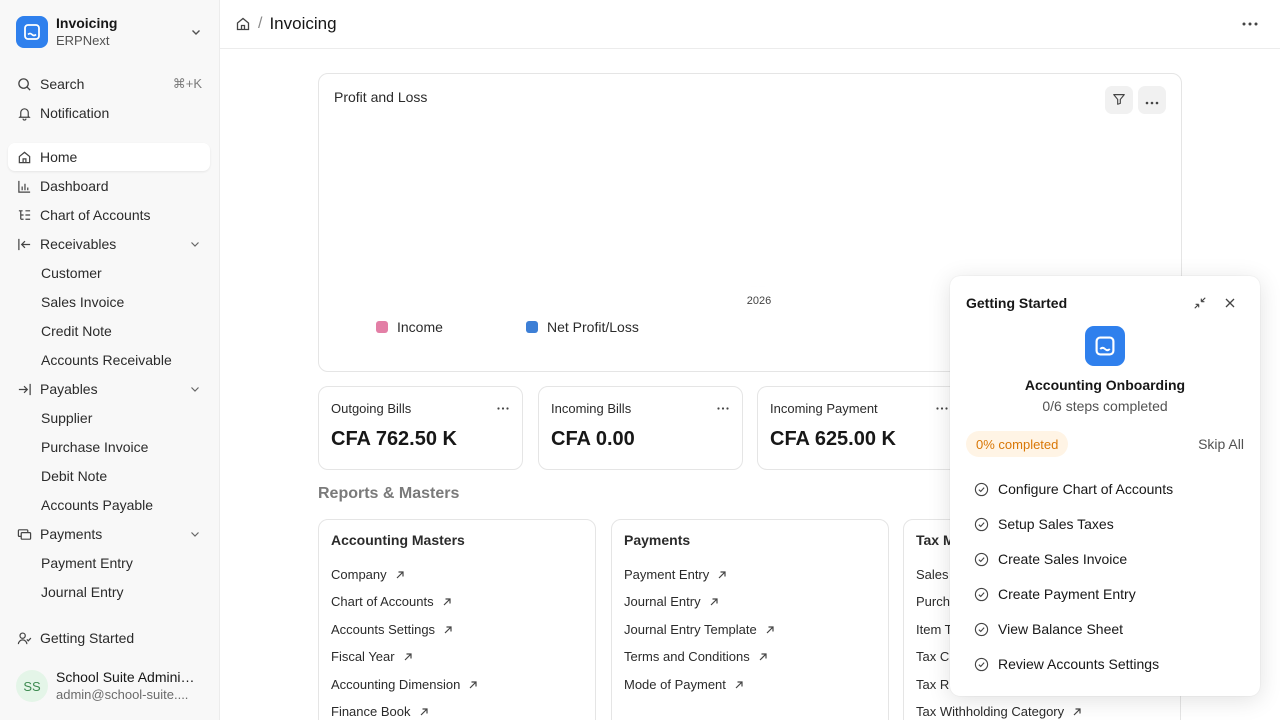  Describe the element at coordinates (109, 389) in the screenshot. I see `sidebar-item-payables: Payables` at that location.